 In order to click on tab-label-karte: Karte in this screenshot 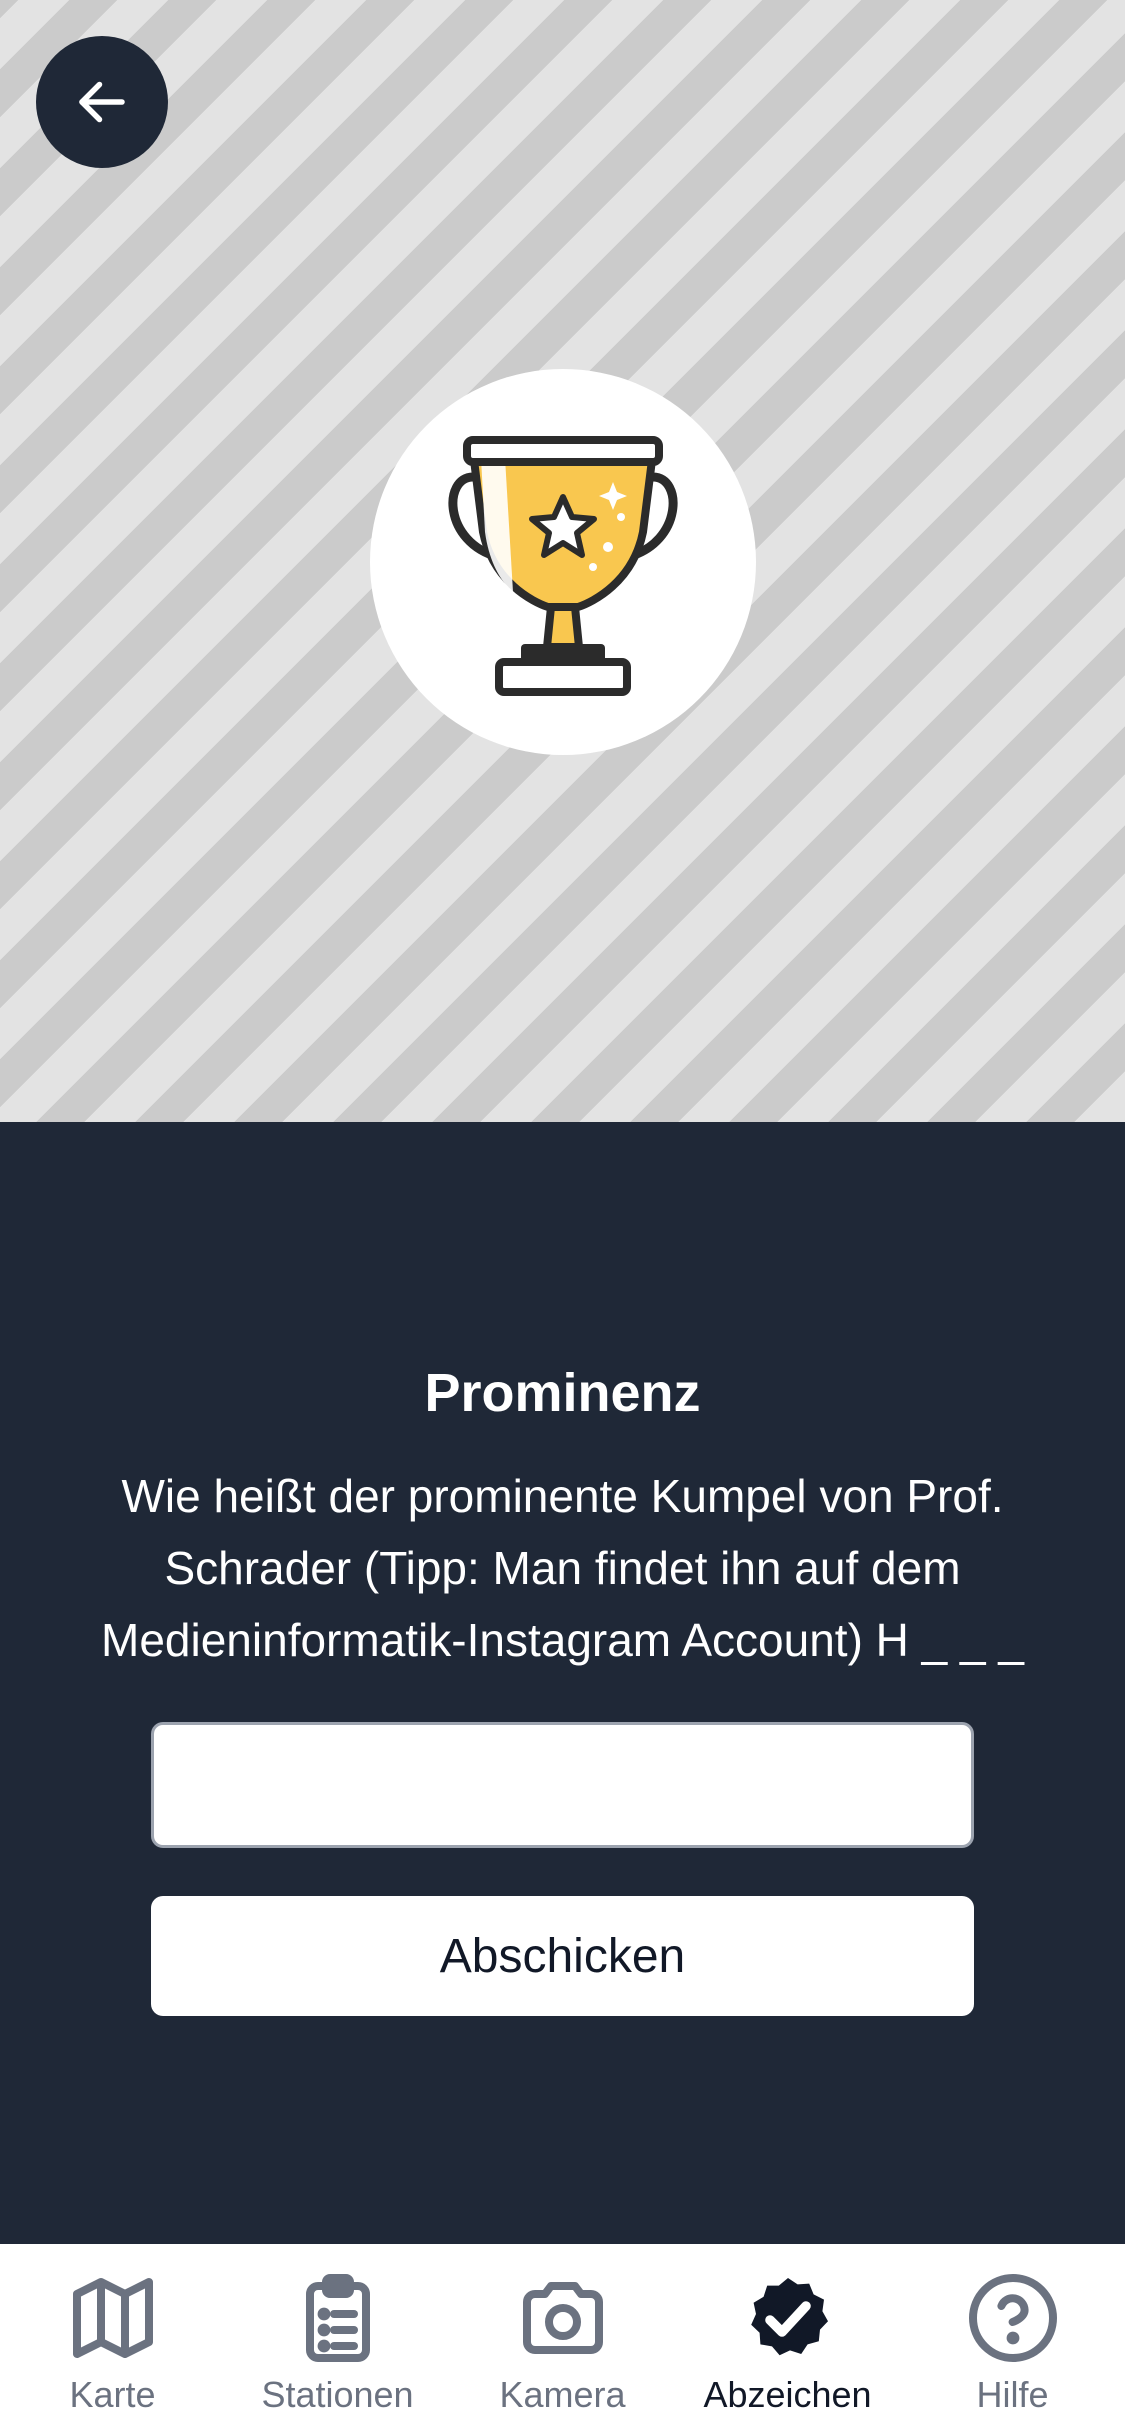, I will do `click(112, 2394)`.